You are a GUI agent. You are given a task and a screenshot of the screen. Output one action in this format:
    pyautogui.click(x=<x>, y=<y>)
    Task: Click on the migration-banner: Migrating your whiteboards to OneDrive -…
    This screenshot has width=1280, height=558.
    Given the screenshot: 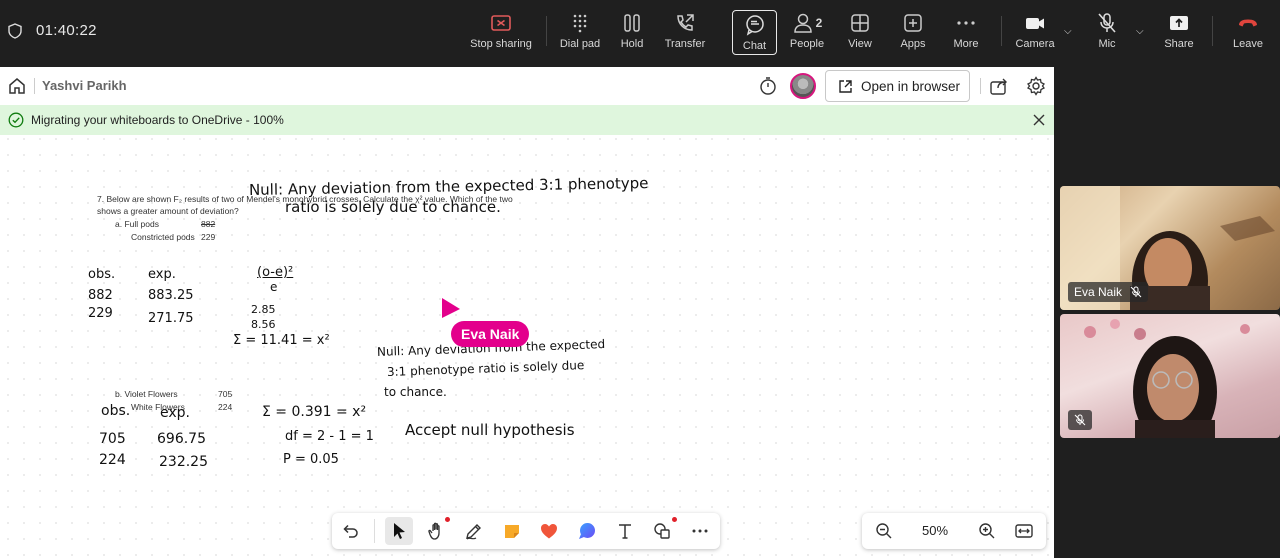 What is the action you would take?
    pyautogui.click(x=527, y=120)
    